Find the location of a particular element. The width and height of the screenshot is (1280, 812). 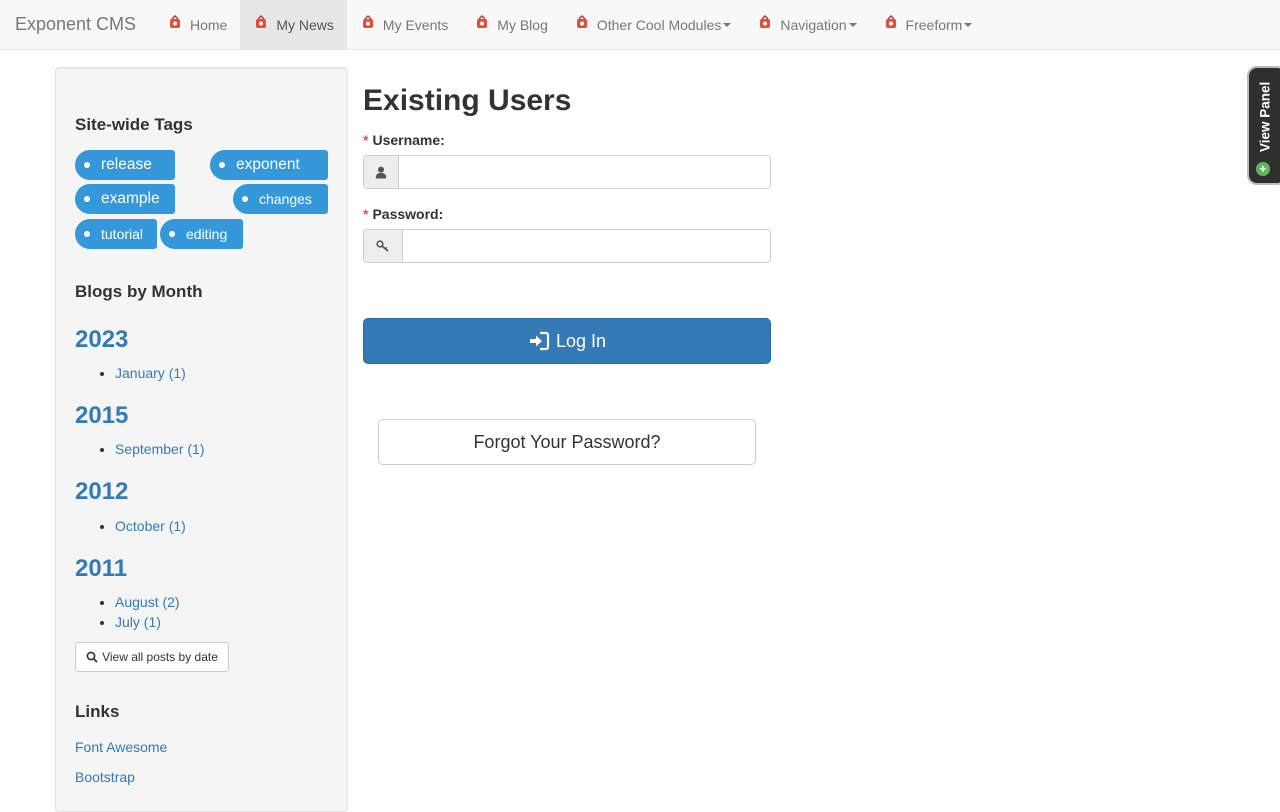

nav-label: Home is located at coordinates (209, 25).